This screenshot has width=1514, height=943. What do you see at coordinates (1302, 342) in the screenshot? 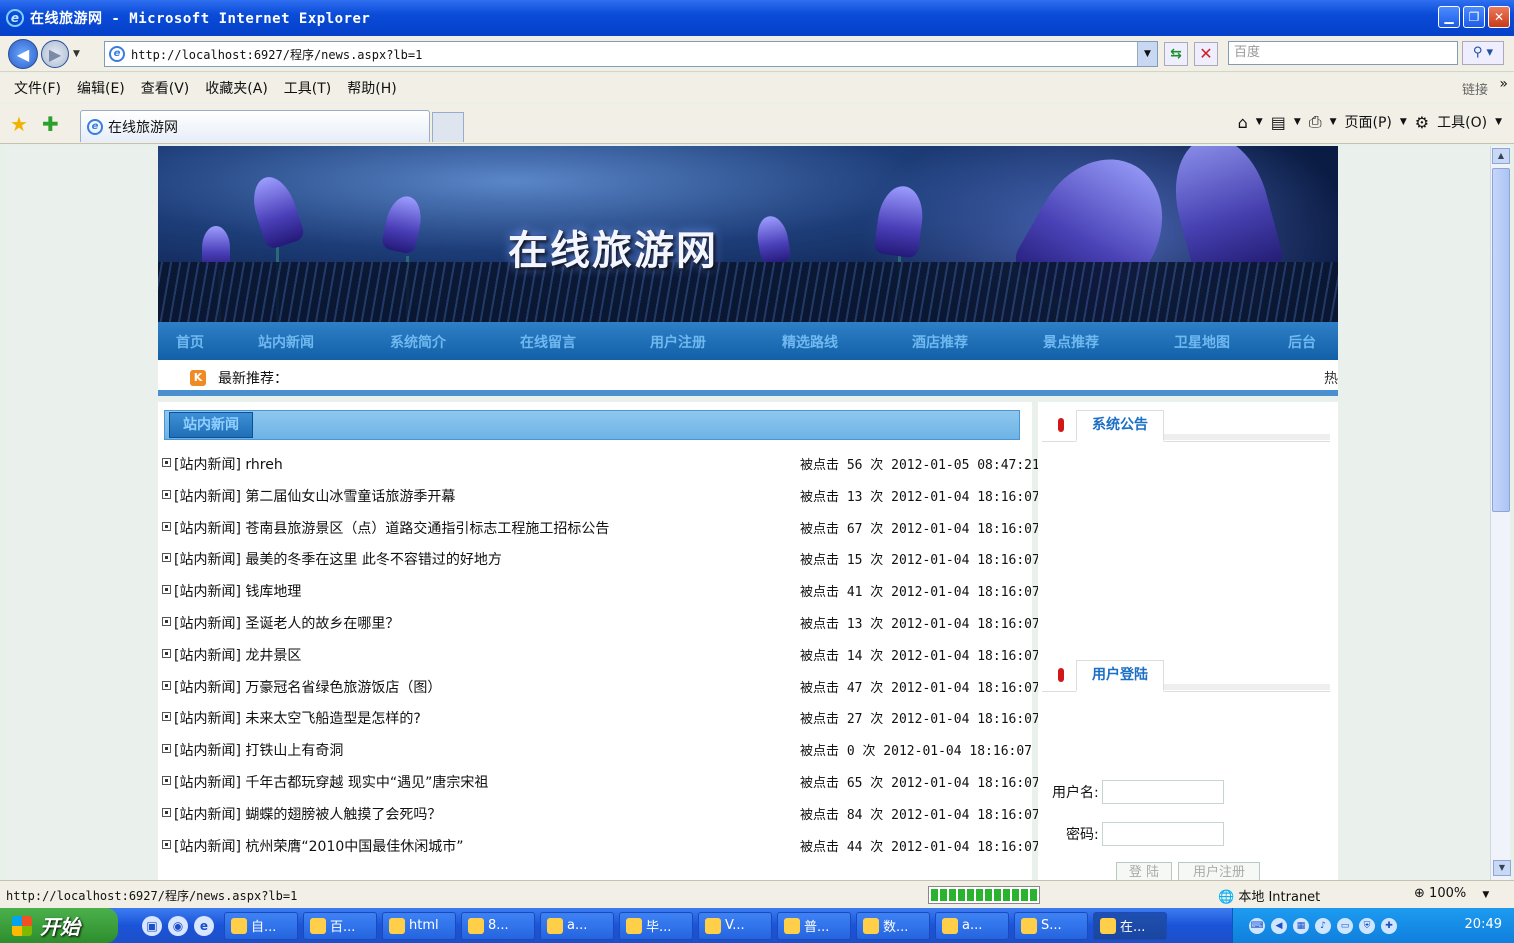
I see `nav-admin: 后台` at bounding box center [1302, 342].